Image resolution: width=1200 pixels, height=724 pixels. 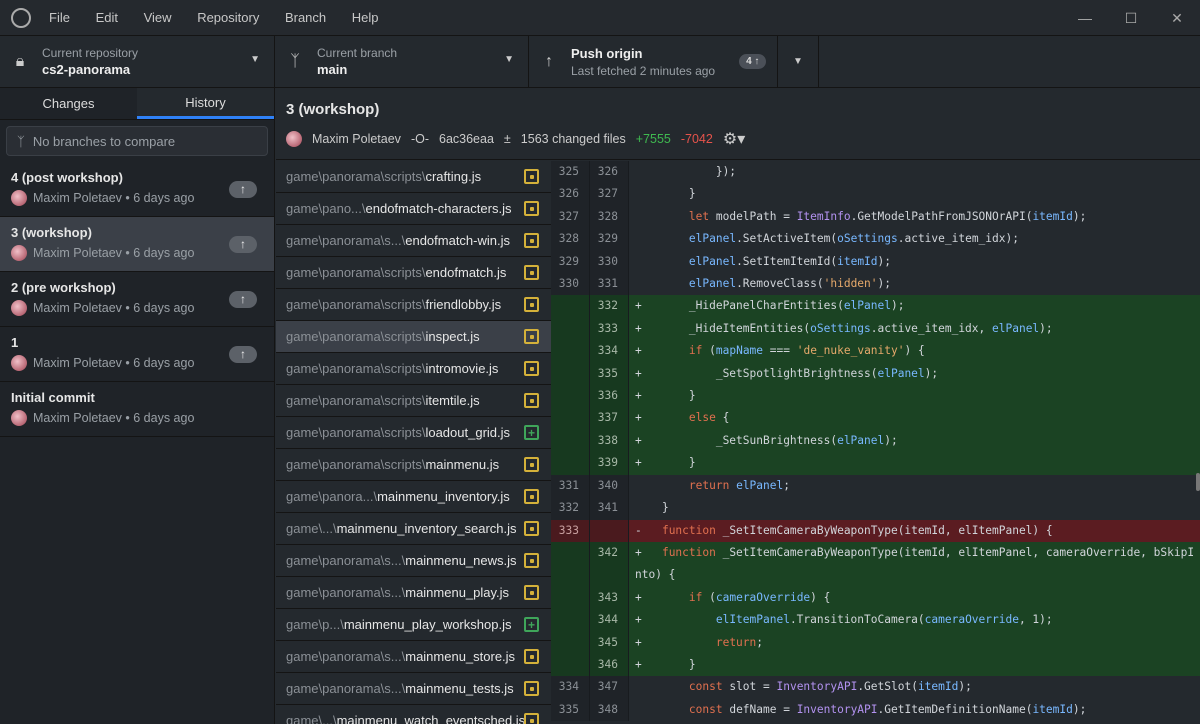 I want to click on file-list-item: game\...\ mainmenu_watch_eventsched.js, so click(x=413, y=714).